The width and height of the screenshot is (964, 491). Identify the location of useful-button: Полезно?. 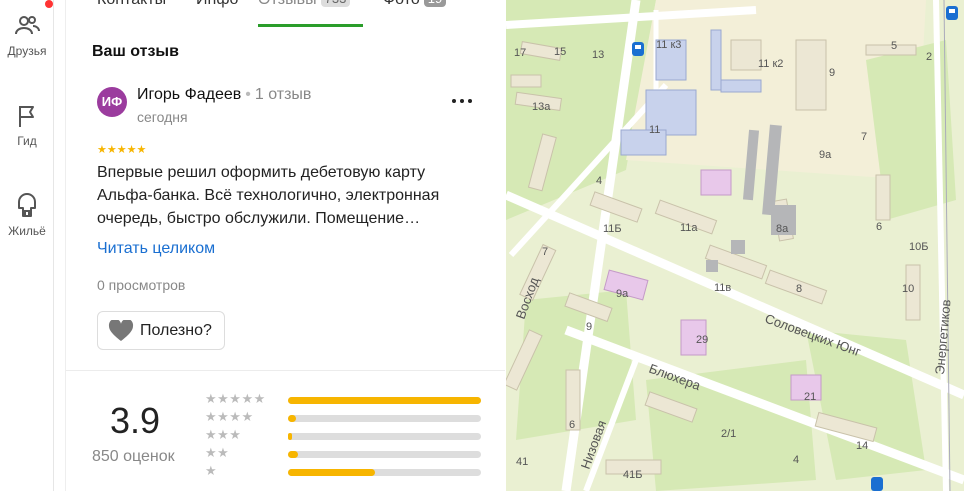
(161, 330).